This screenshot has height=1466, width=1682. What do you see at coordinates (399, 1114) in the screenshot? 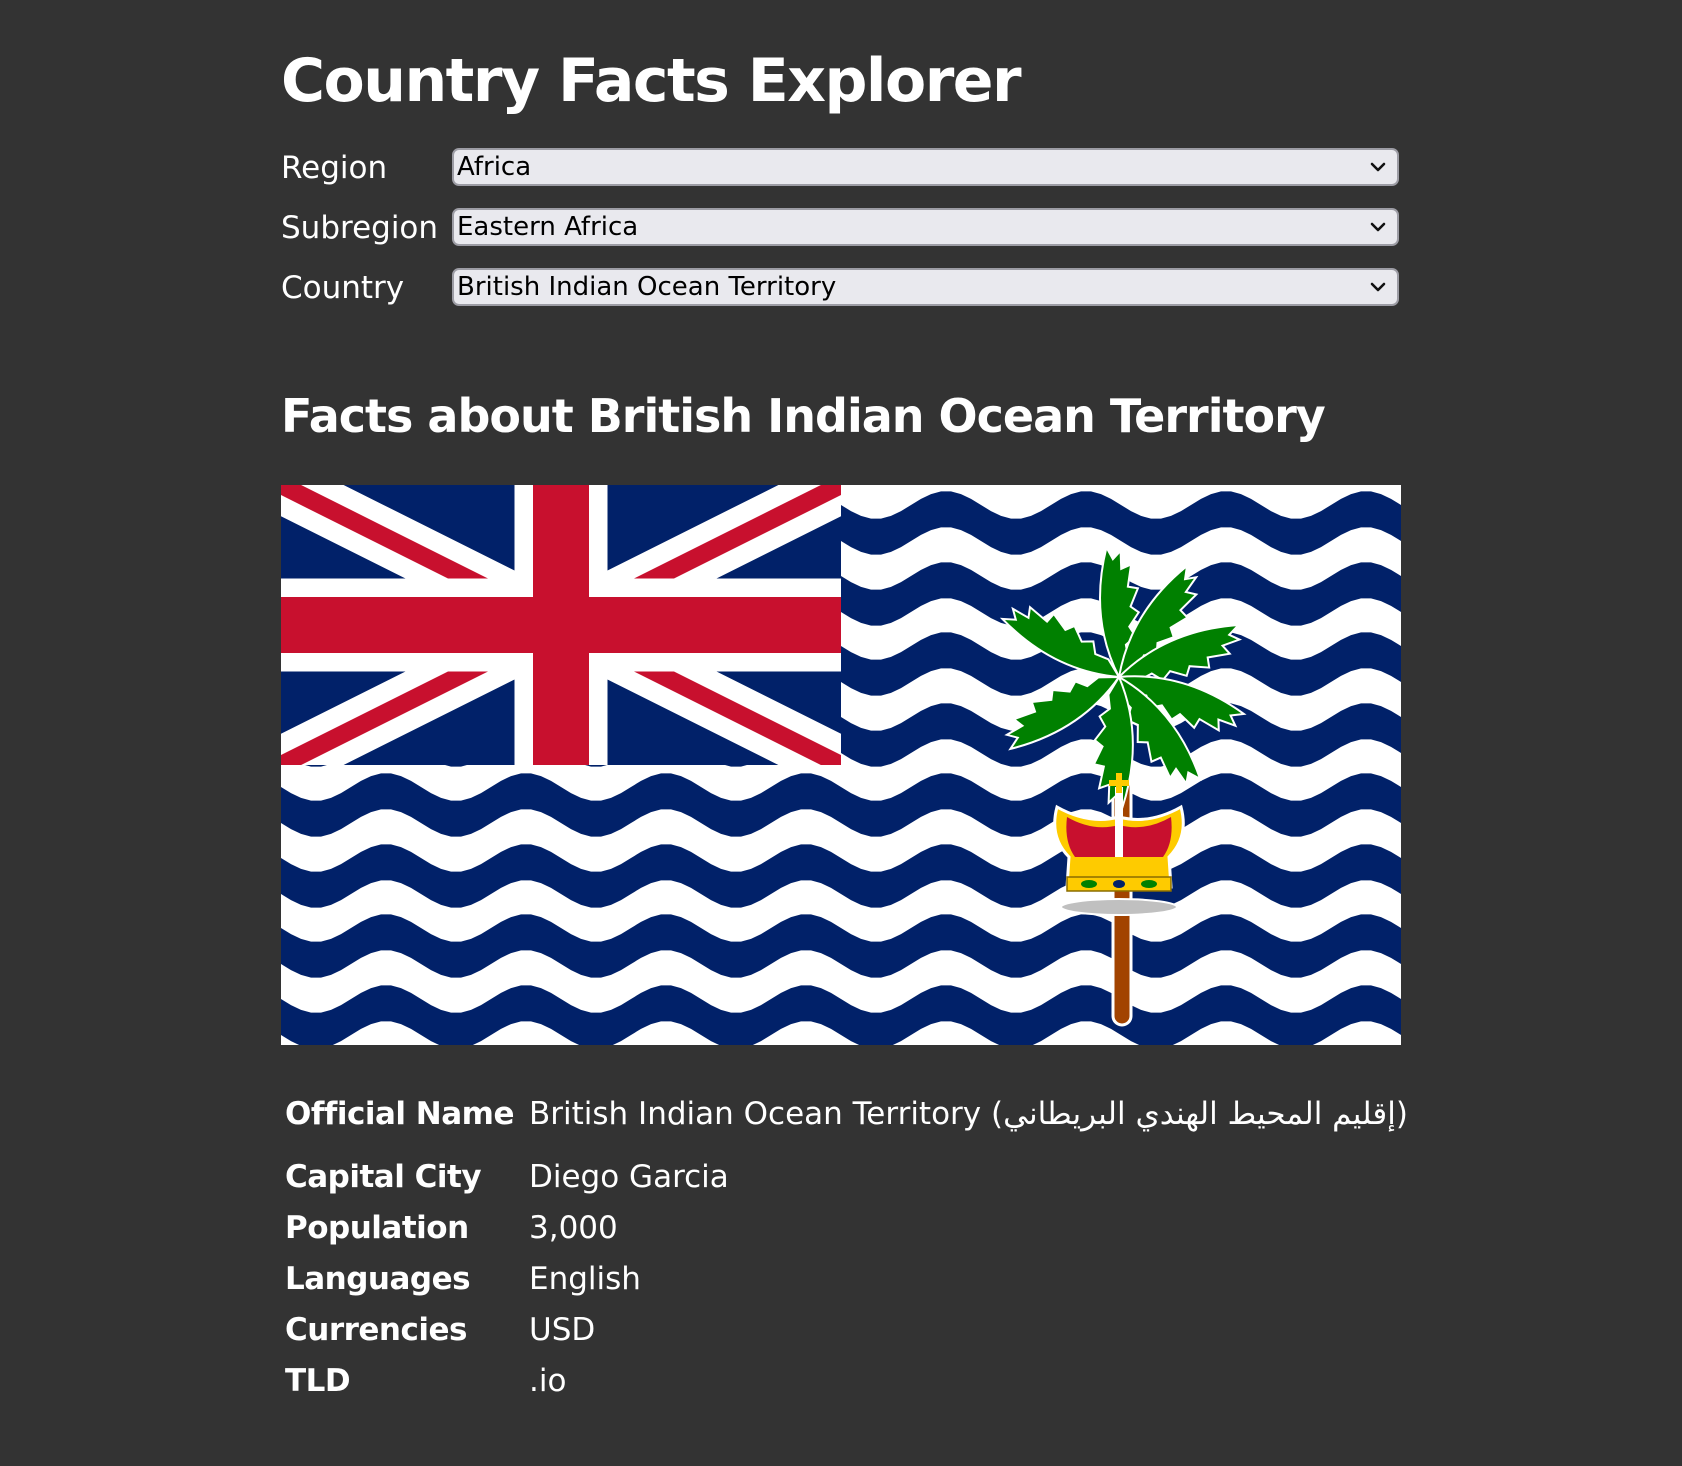
I see `fact-label: Official Name` at bounding box center [399, 1114].